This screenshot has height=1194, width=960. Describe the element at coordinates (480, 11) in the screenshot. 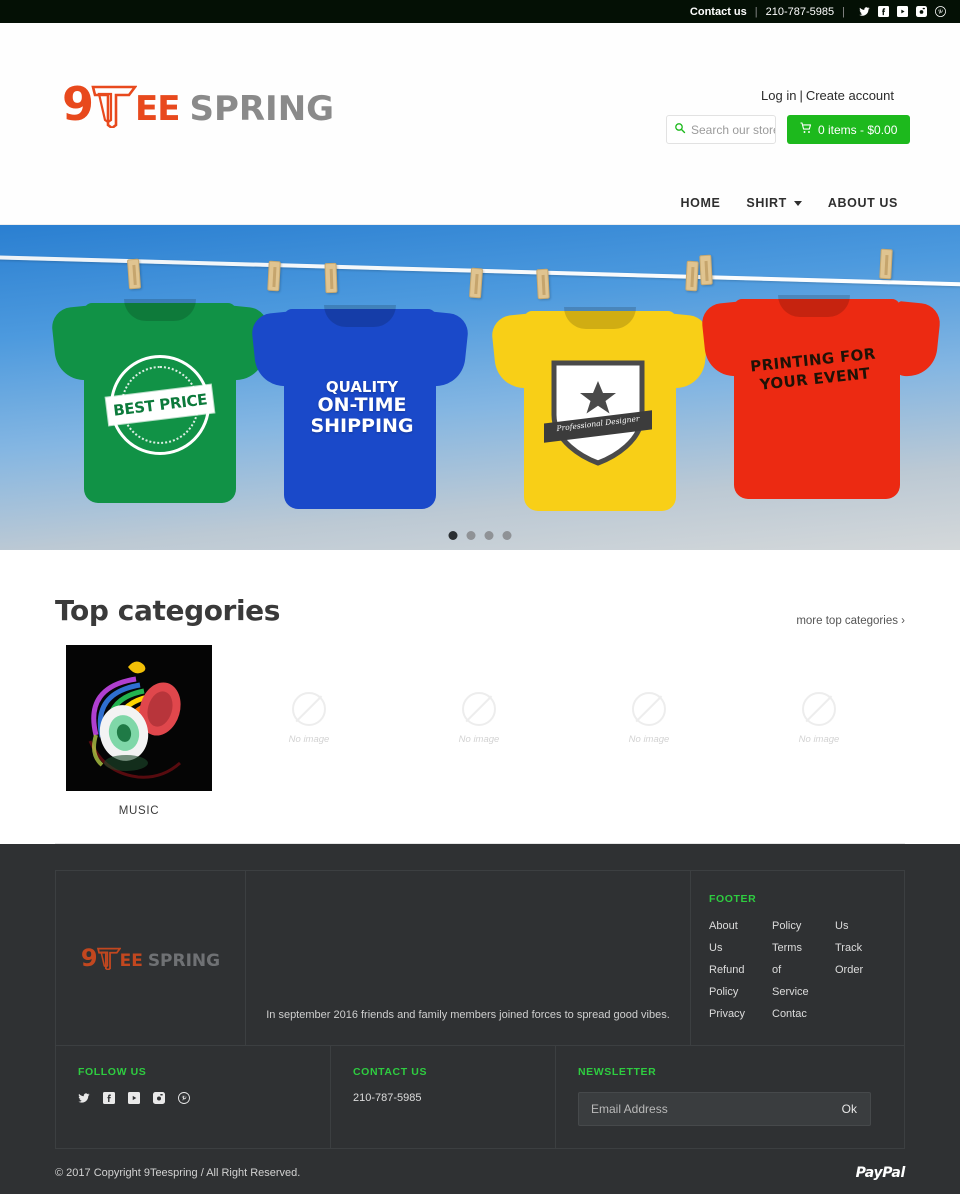

I see `top-bar: Contact us | 210-787-5985 |` at that location.